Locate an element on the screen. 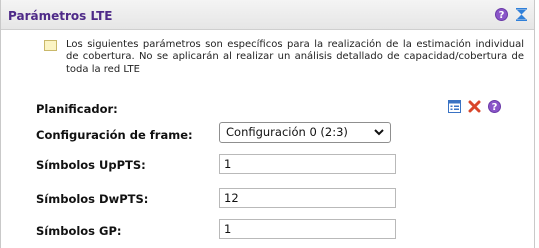 Image resolution: width=539 pixels, height=248 pixels. chevron-down-icon is located at coordinates (379, 132).